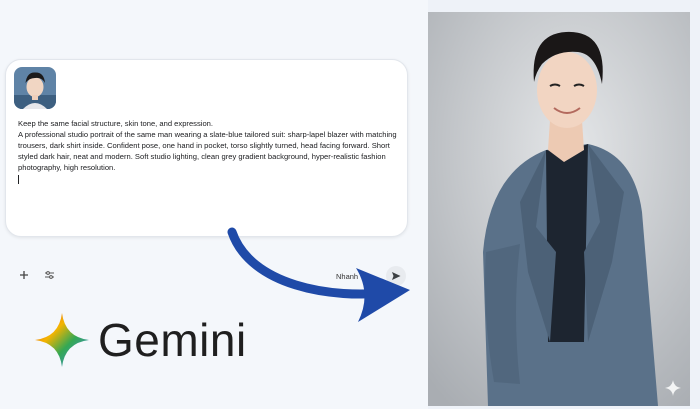 The height and width of the screenshot is (409, 700). What do you see at coordinates (673, 388) in the screenshot?
I see `sparkle-watermark-icon` at bounding box center [673, 388].